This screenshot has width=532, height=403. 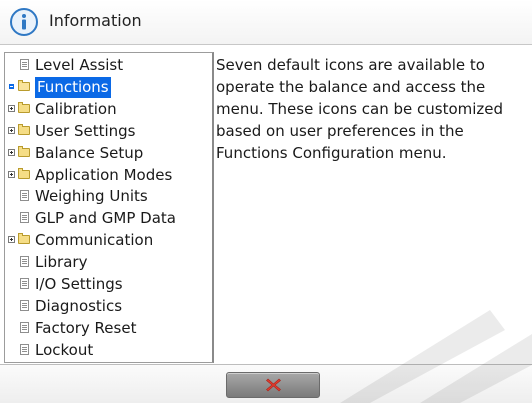 What do you see at coordinates (61, 262) in the screenshot?
I see `tree-item-label: Library` at bounding box center [61, 262].